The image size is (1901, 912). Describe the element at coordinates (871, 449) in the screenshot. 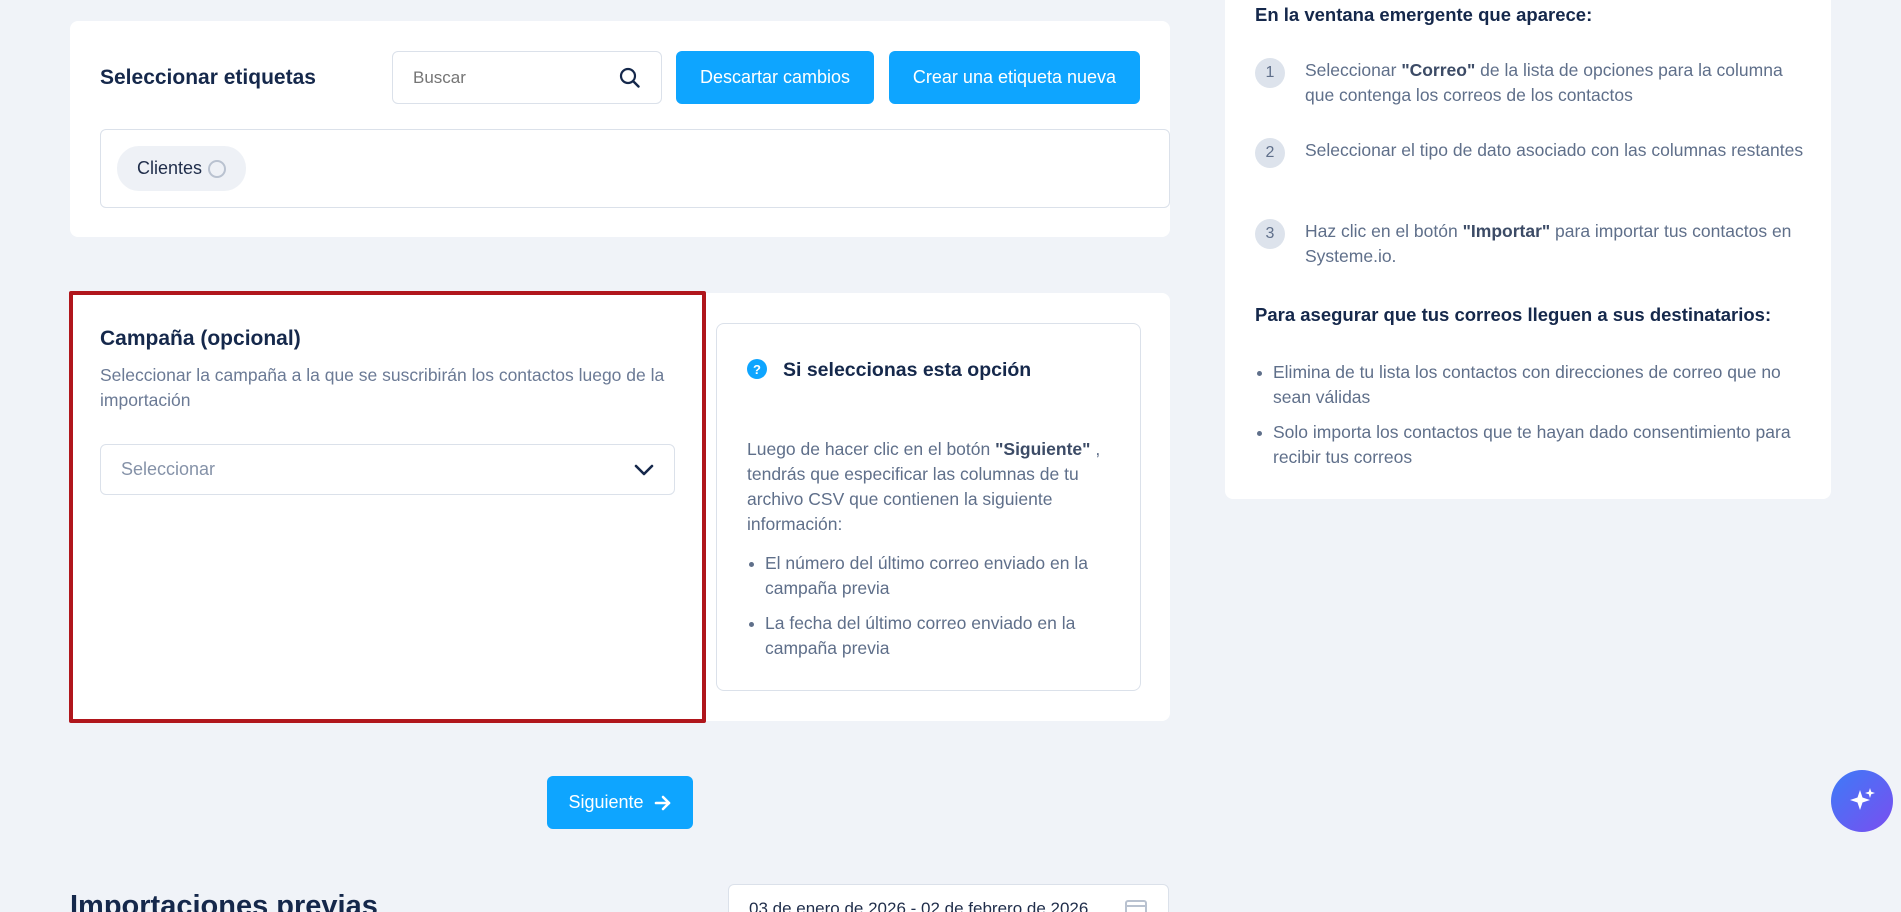

I see `info-body-prefix: Luego de hacer clic en el botón` at that location.